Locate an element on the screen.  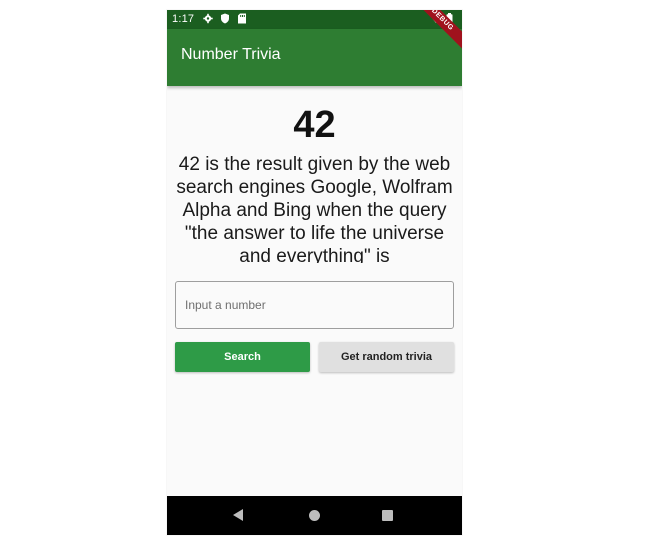
sd-card-icon is located at coordinates (242, 18).